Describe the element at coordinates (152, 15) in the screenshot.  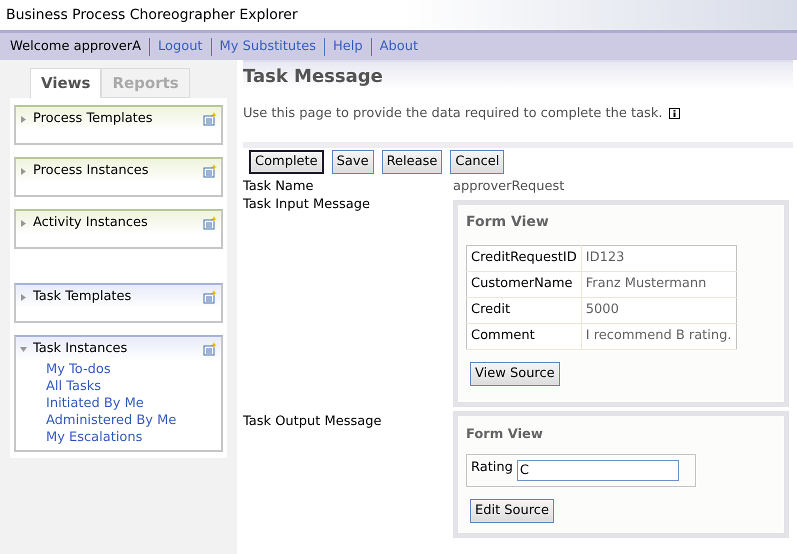
I see `window-title: Business Process Choreographer Explorer` at that location.